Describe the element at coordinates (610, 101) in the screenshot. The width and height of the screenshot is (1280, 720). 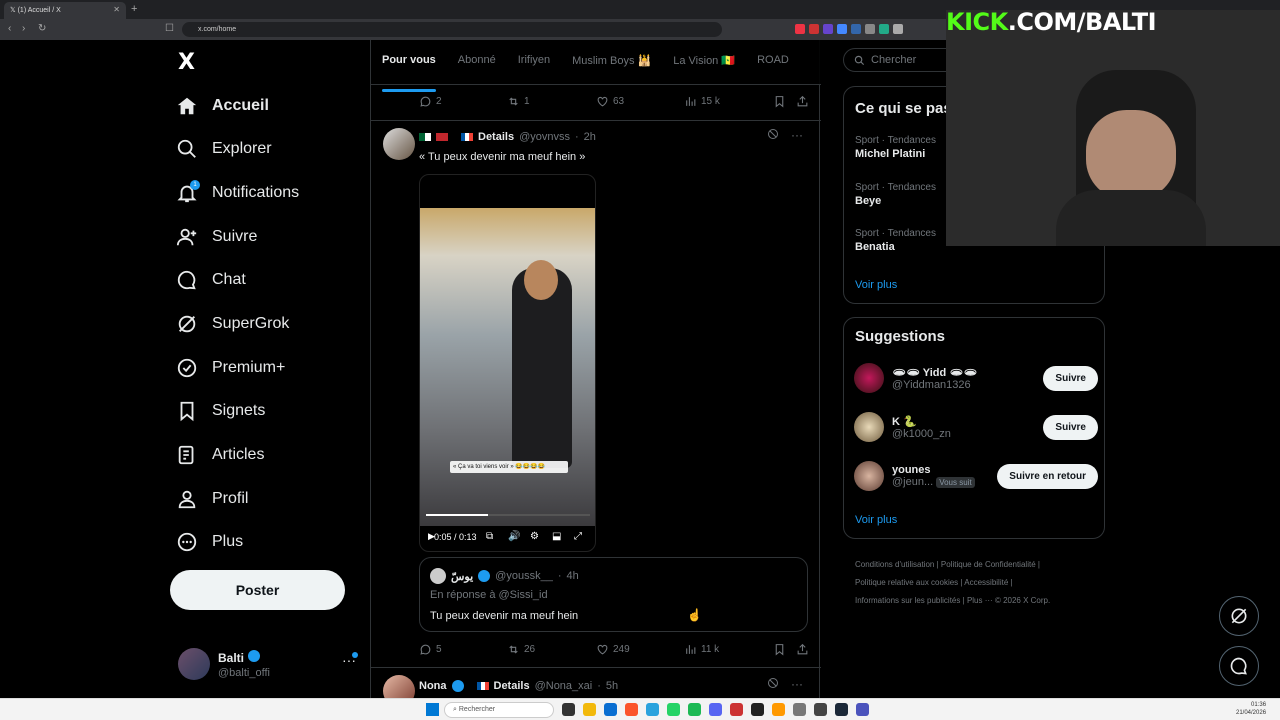
I see `like-button: 63` at that location.